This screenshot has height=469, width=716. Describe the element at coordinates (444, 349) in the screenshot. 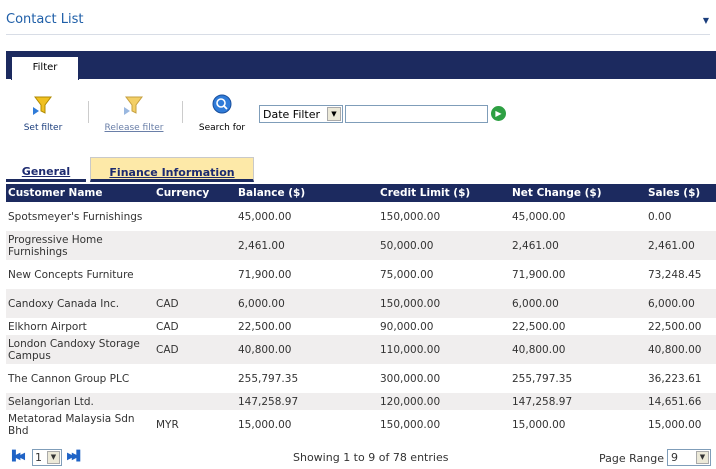

I see `table-cell: 110,000.00` at that location.